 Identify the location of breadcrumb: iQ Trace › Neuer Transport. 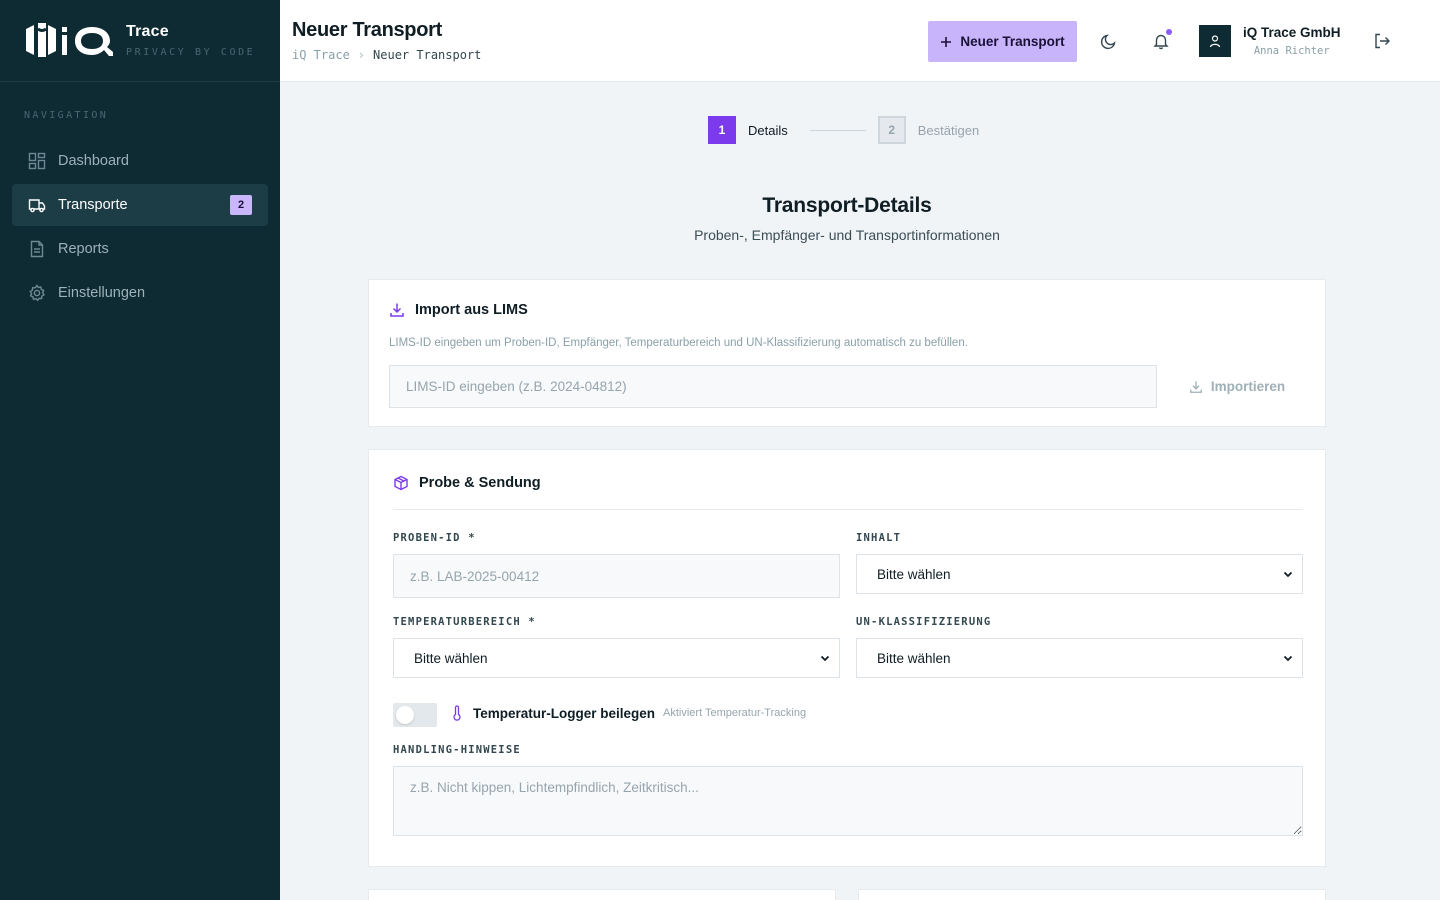
(386, 55).